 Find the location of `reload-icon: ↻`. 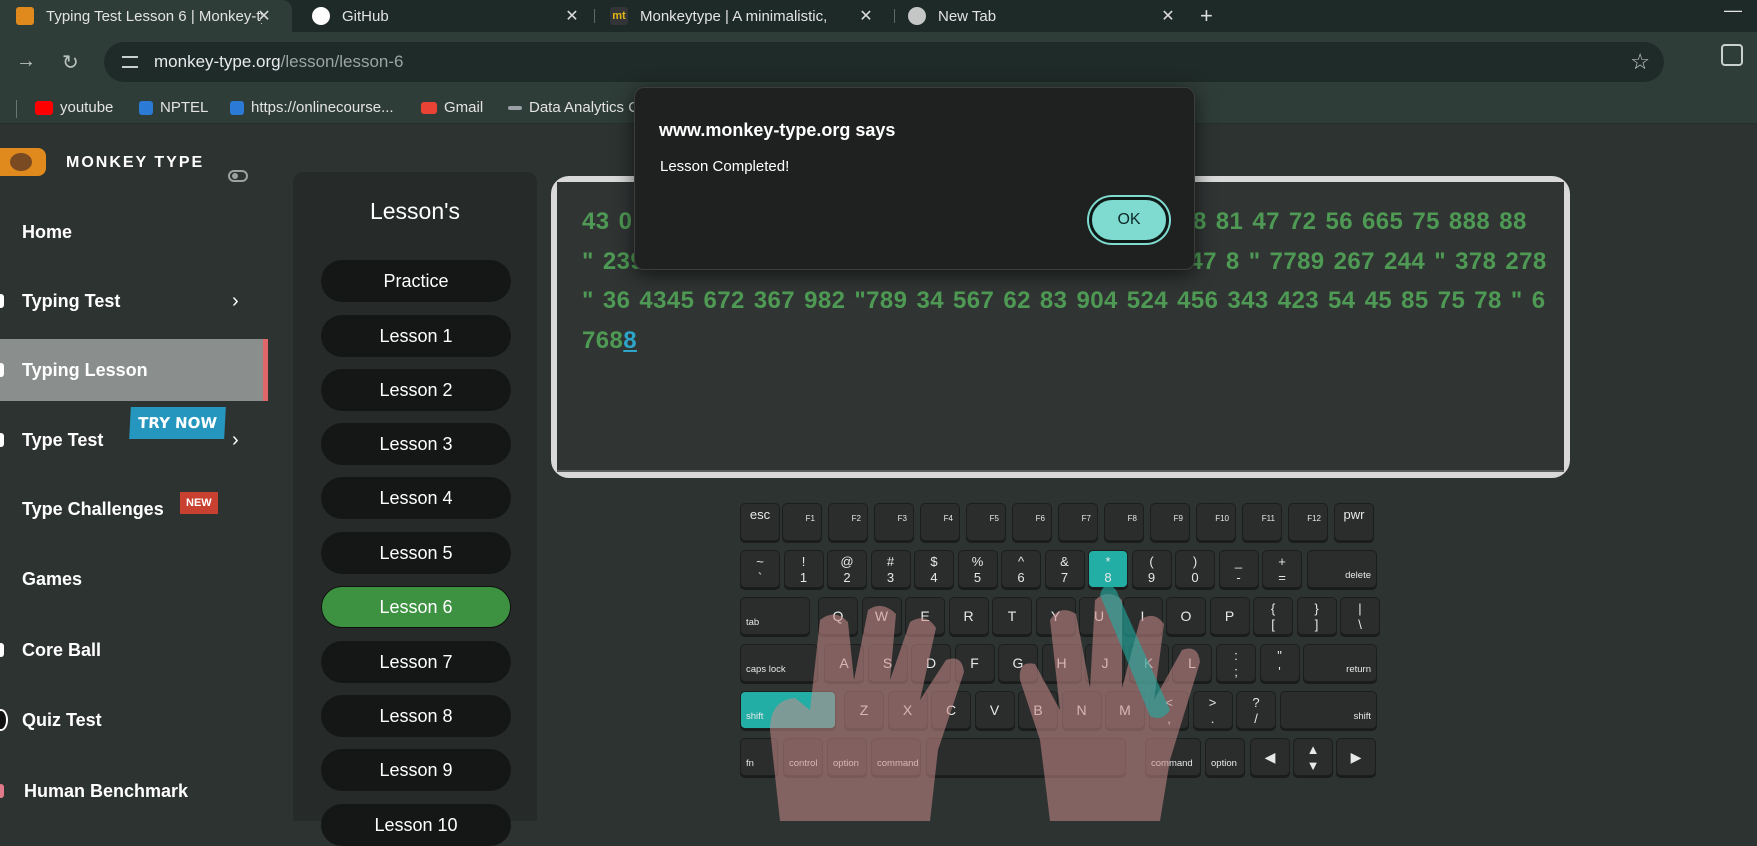

reload-icon: ↻ is located at coordinates (70, 62).